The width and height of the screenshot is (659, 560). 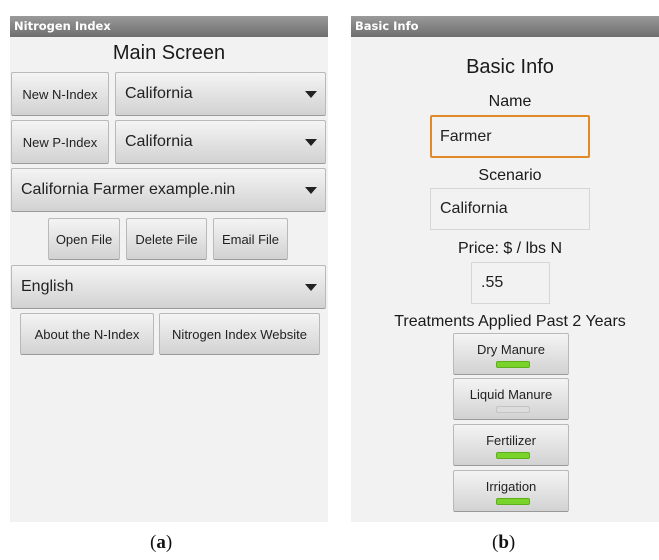 What do you see at coordinates (510, 136) in the screenshot?
I see `name-field: Farmer` at bounding box center [510, 136].